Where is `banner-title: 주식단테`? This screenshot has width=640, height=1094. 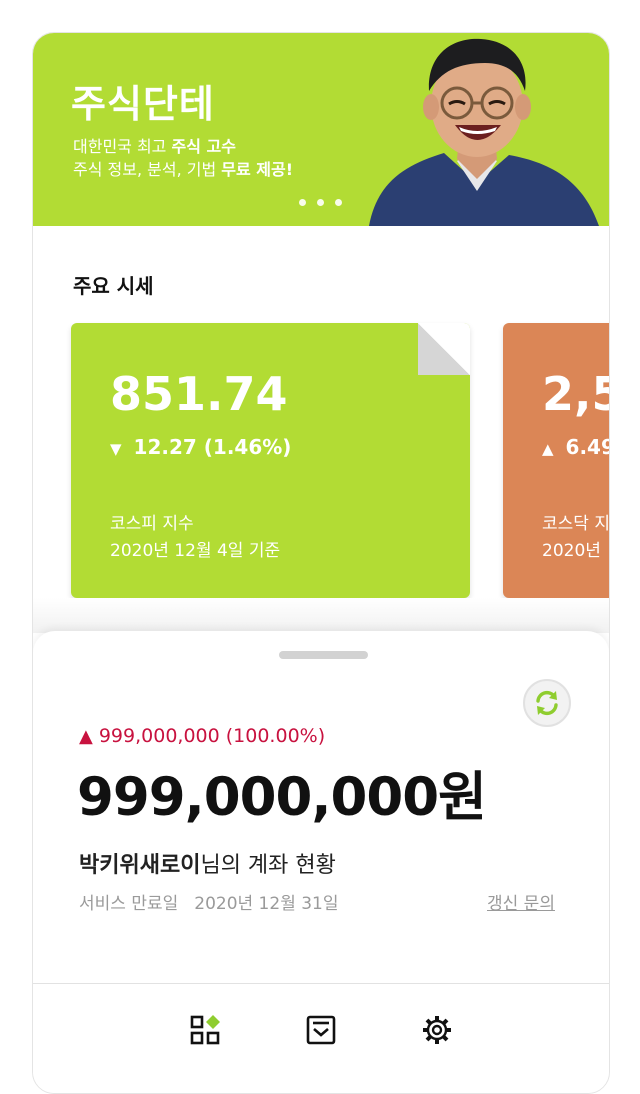
banner-title: 주식단테 is located at coordinates (143, 104).